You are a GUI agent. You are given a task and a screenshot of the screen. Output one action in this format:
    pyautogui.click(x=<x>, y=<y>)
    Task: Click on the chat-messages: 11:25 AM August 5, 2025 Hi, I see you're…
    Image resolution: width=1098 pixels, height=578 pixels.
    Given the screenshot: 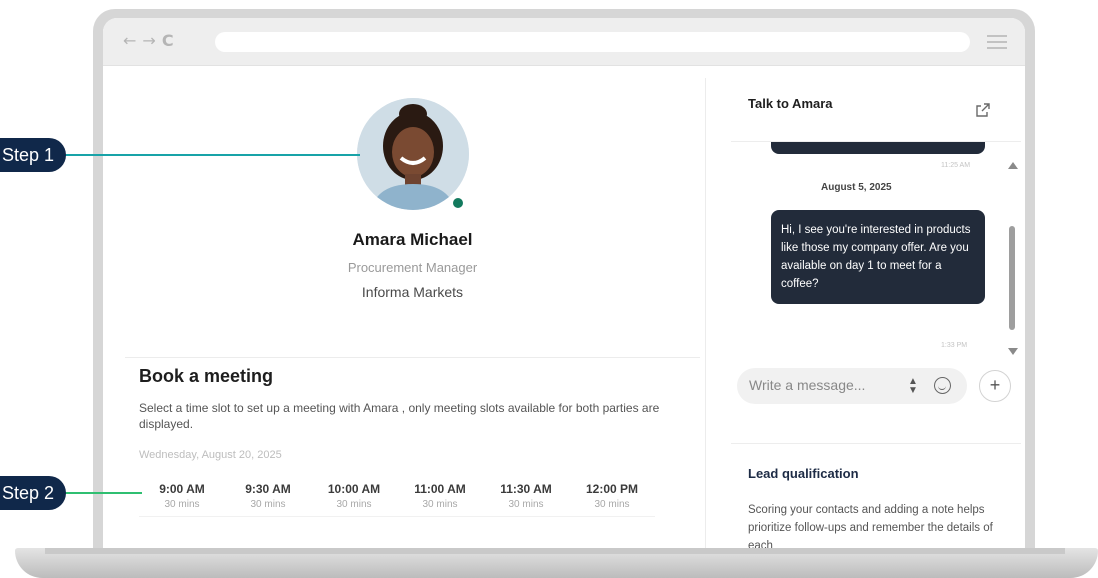 What is the action you would take?
    pyautogui.click(x=876, y=252)
    